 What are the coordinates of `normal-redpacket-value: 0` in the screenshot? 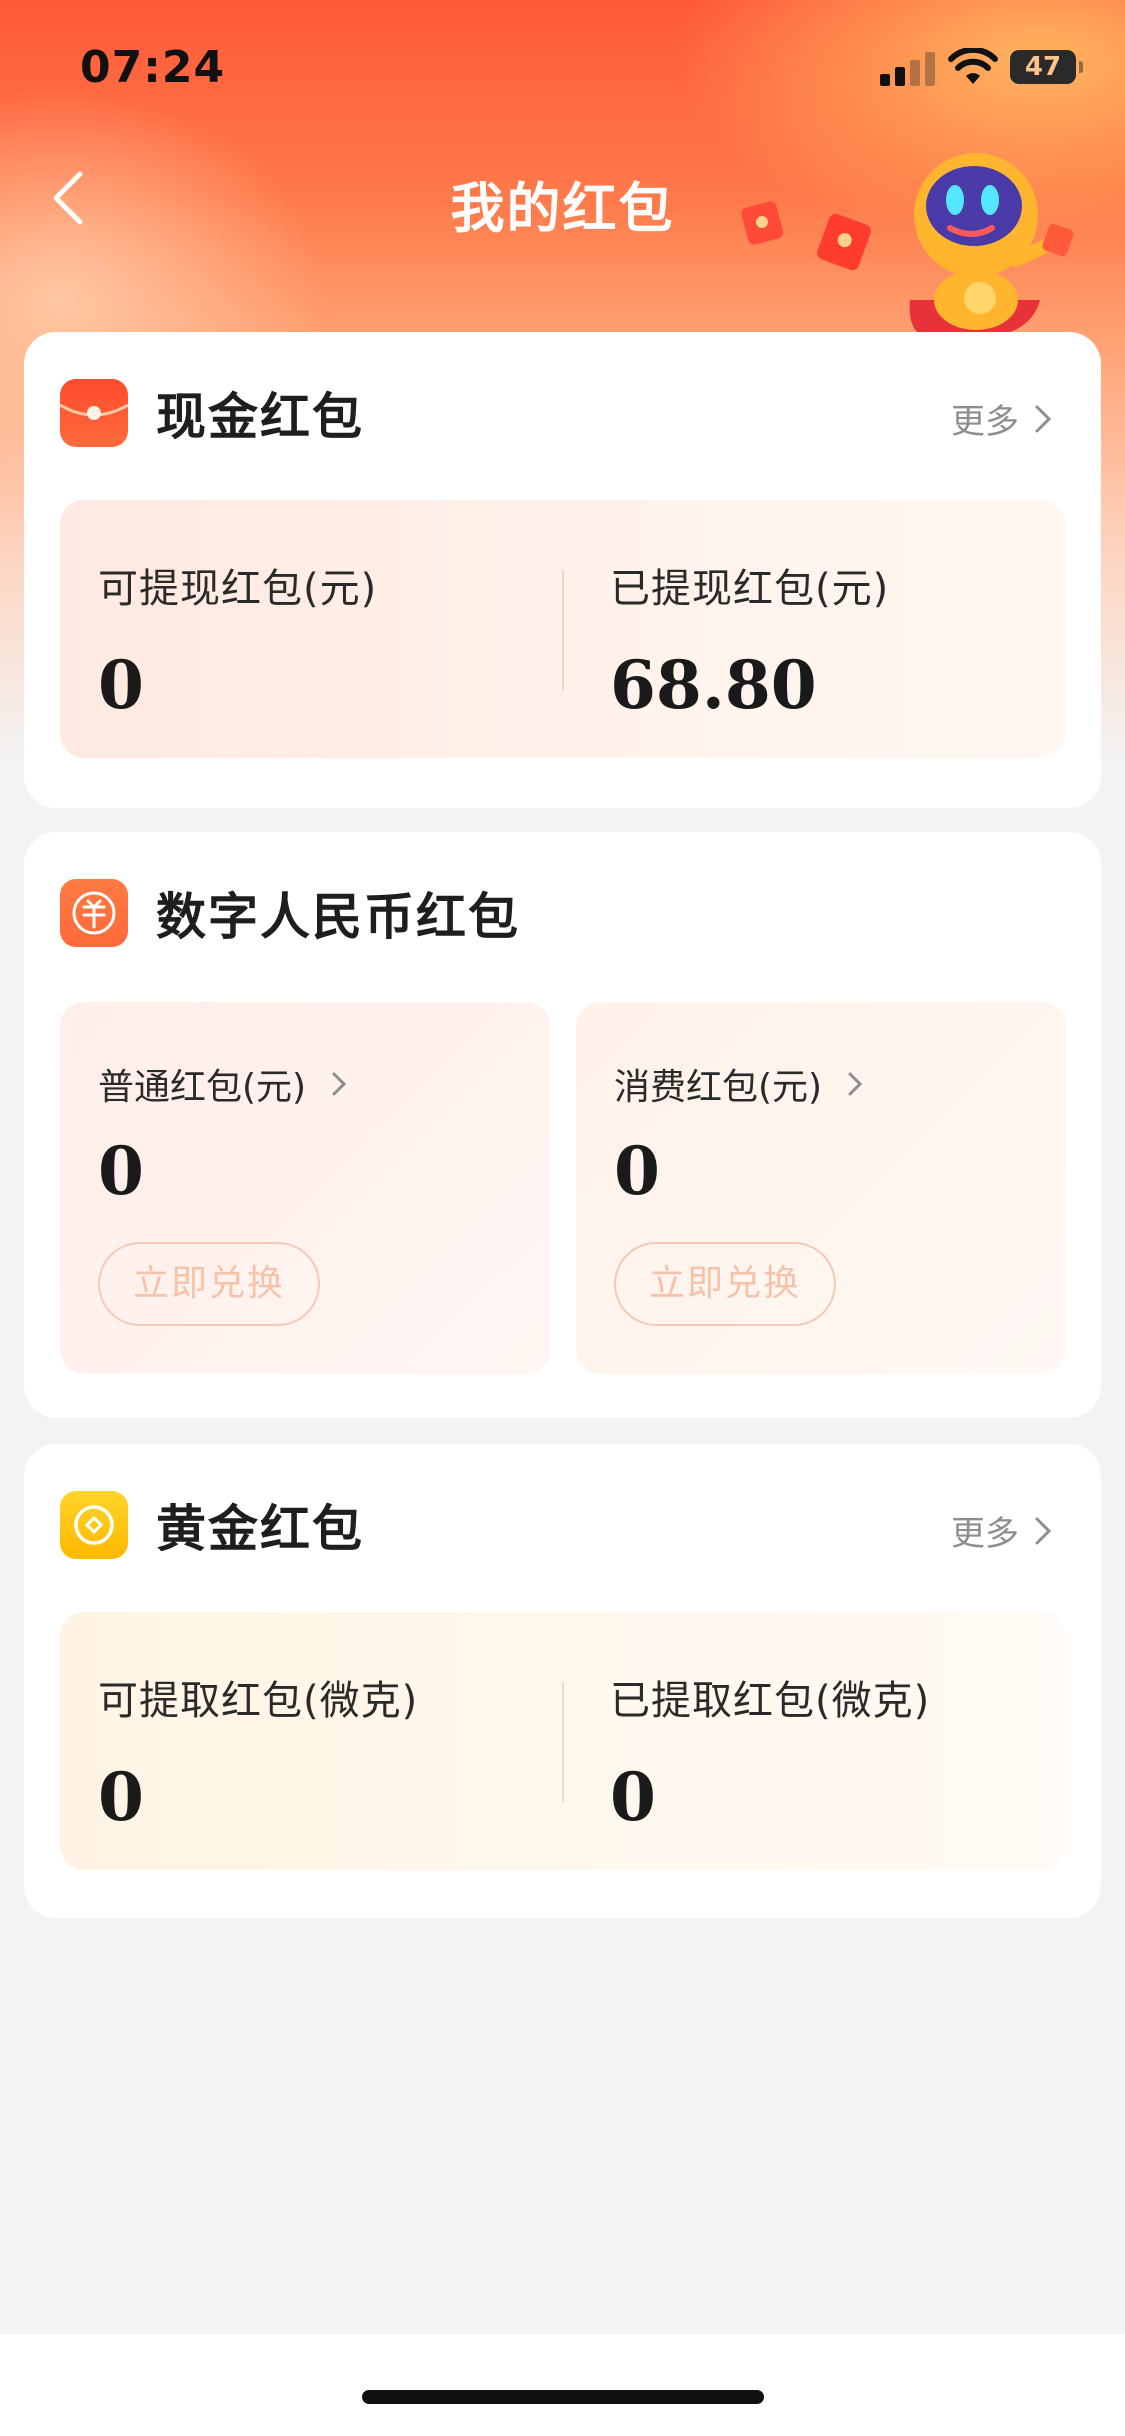 It's located at (121, 1171).